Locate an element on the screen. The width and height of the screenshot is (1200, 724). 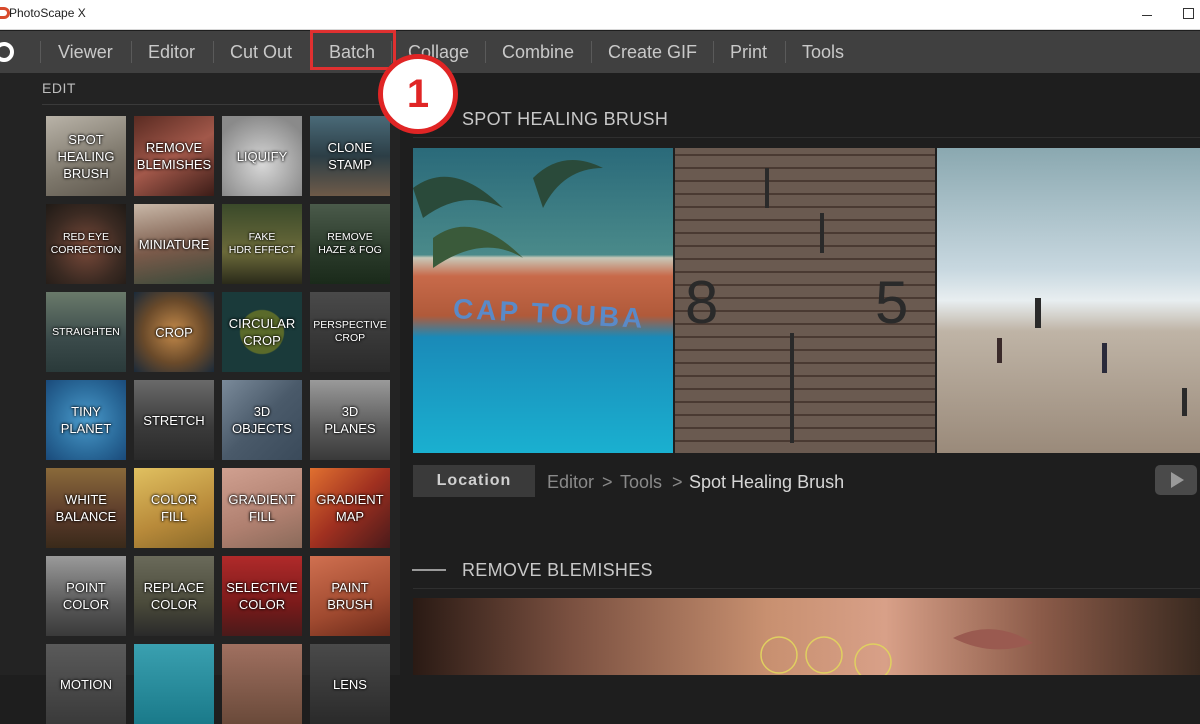
tool-remove-blemishes: REMOVE BLEMISHES is located at coordinates (174, 156).